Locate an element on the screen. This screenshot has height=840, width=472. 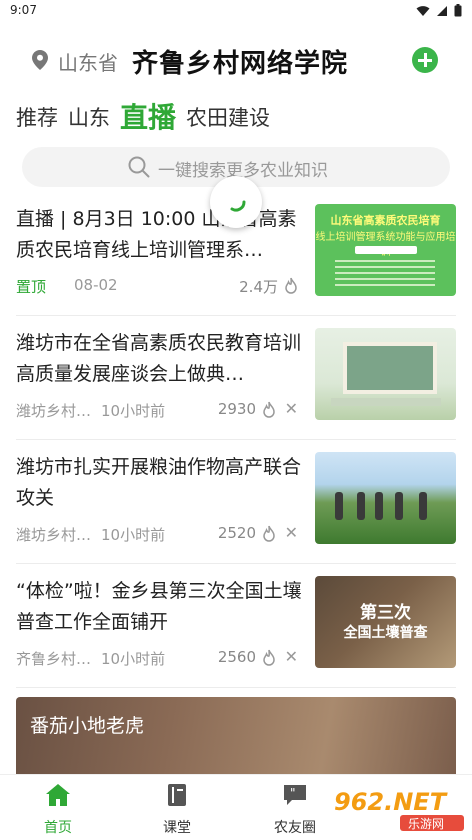
divider is located at coordinates (236, 687).